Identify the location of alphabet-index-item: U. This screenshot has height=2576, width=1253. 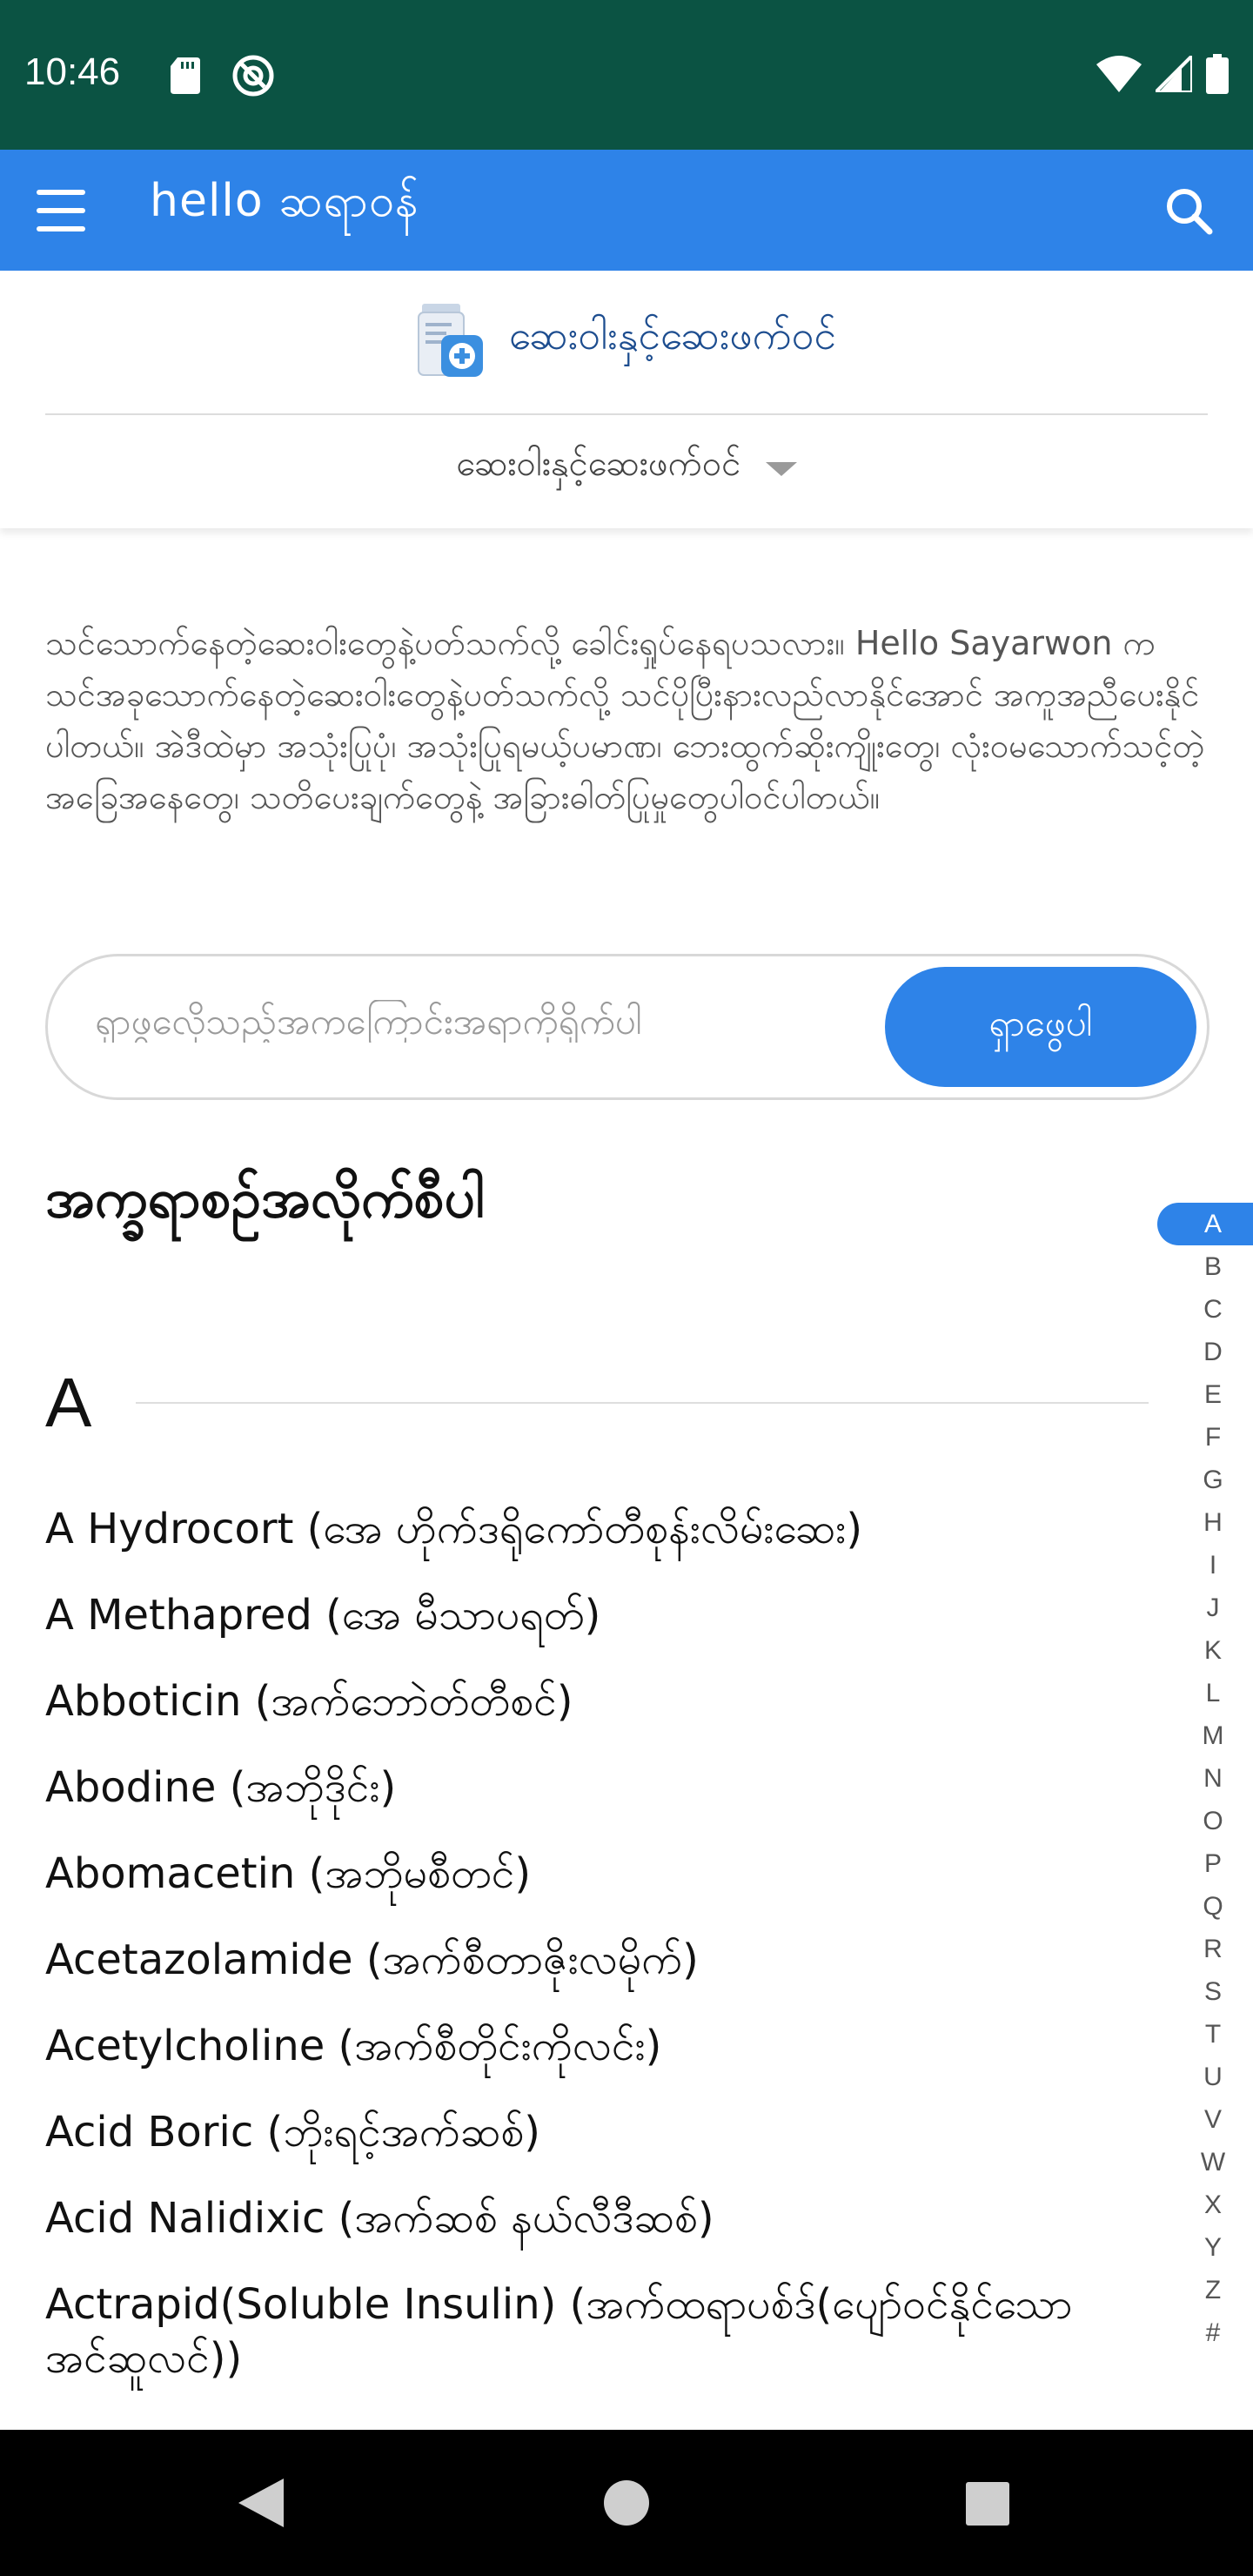
(1205, 2077).